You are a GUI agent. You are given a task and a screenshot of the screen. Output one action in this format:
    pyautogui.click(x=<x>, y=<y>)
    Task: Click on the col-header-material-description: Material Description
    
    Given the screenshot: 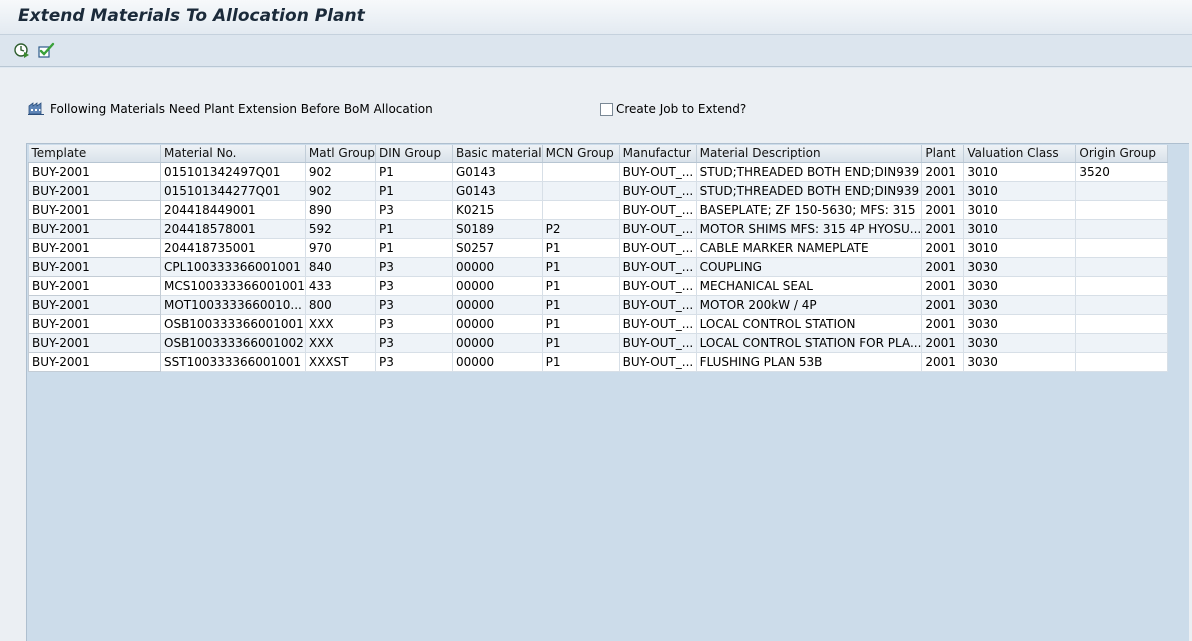 What is the action you would take?
    pyautogui.click(x=809, y=154)
    